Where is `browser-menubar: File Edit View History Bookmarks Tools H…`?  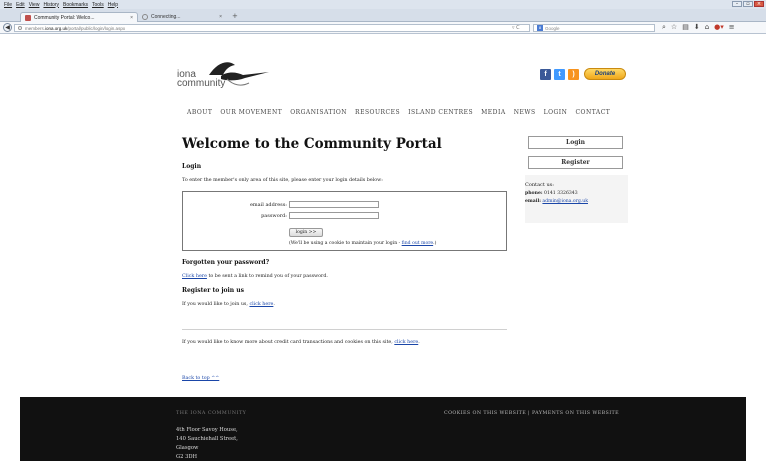
browser-menubar: File Edit View History Bookmarks Tools H… is located at coordinates (383, 4).